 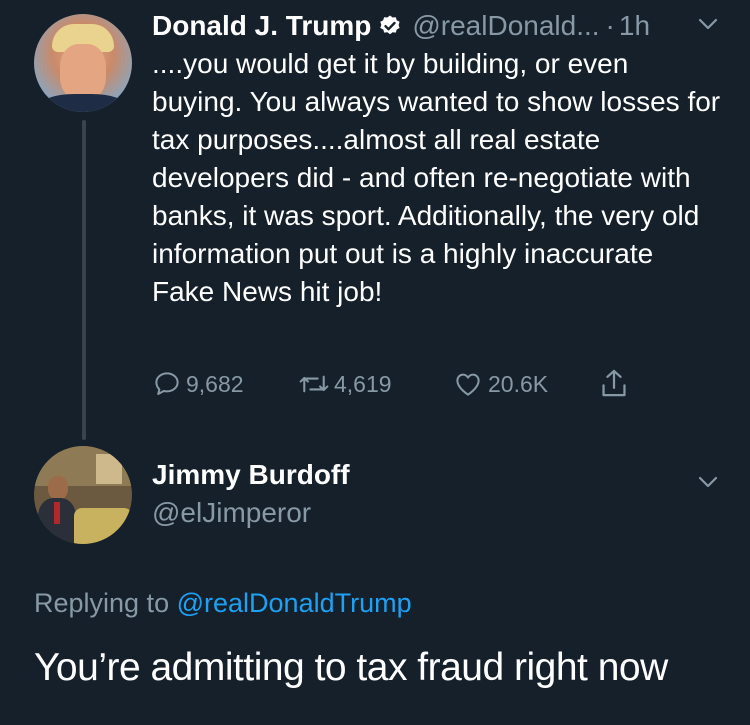 What do you see at coordinates (215, 383) in the screenshot?
I see `reply-count: 9,682` at bounding box center [215, 383].